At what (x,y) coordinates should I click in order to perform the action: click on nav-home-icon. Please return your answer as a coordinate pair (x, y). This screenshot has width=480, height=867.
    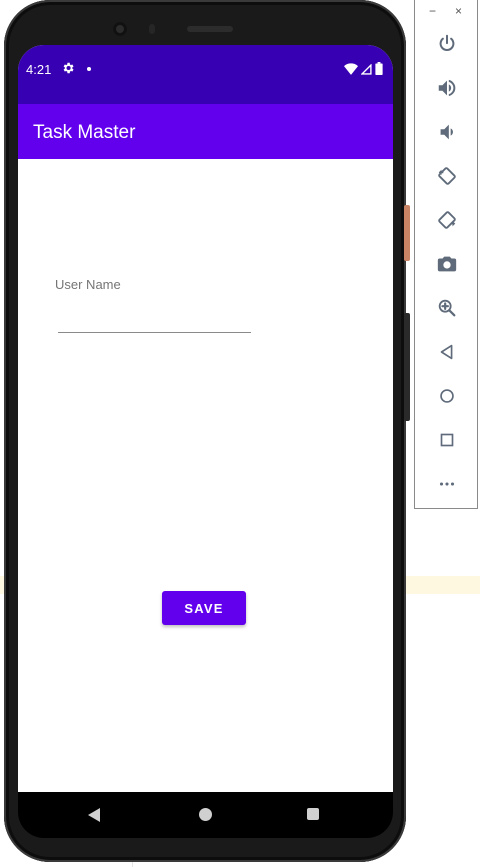
    Looking at the image, I should click on (205, 814).